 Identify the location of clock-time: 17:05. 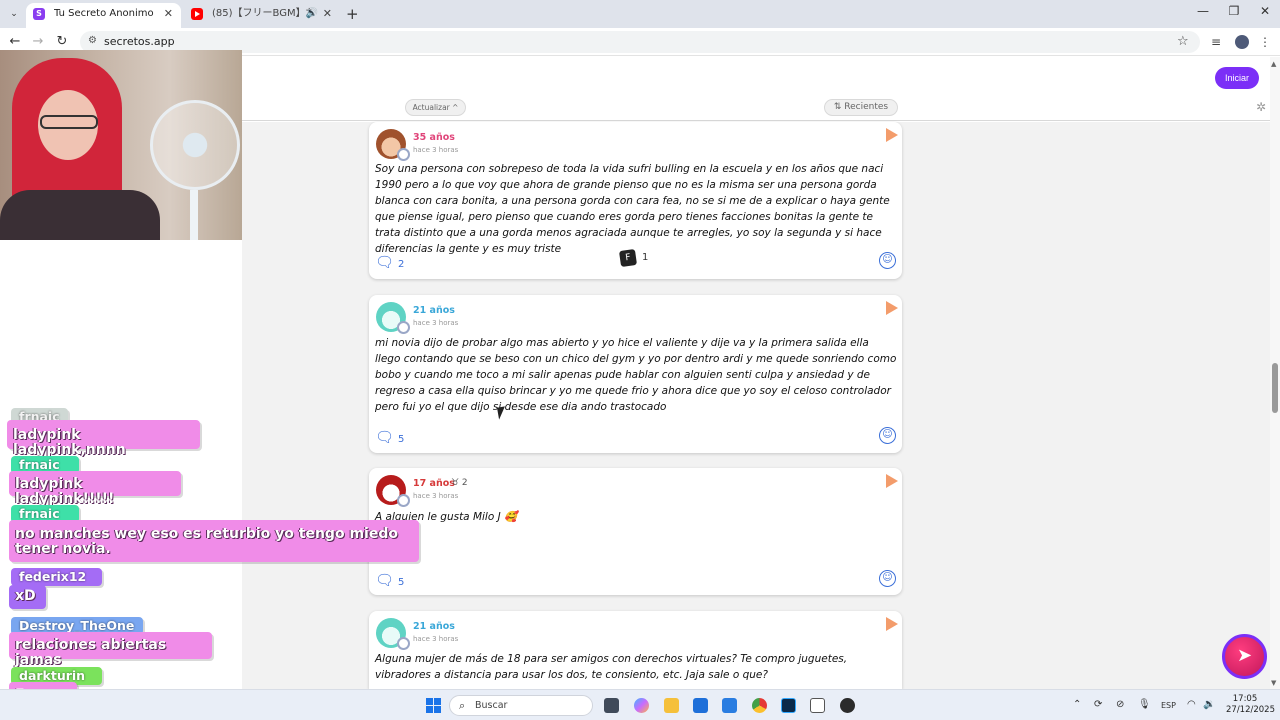
(1245, 699).